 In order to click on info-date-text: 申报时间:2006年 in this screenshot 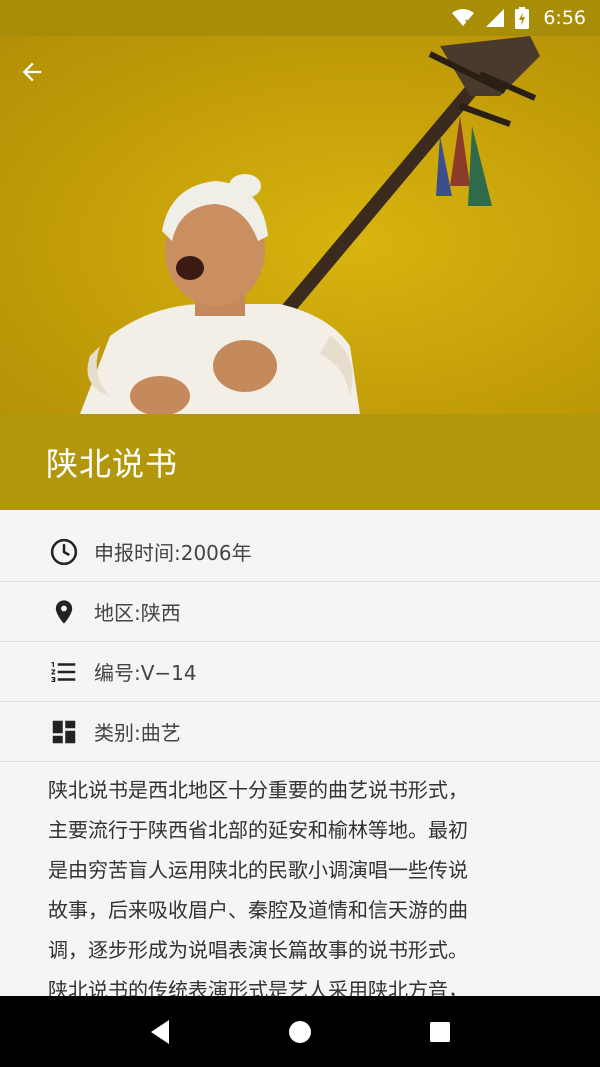, I will do `click(173, 553)`.